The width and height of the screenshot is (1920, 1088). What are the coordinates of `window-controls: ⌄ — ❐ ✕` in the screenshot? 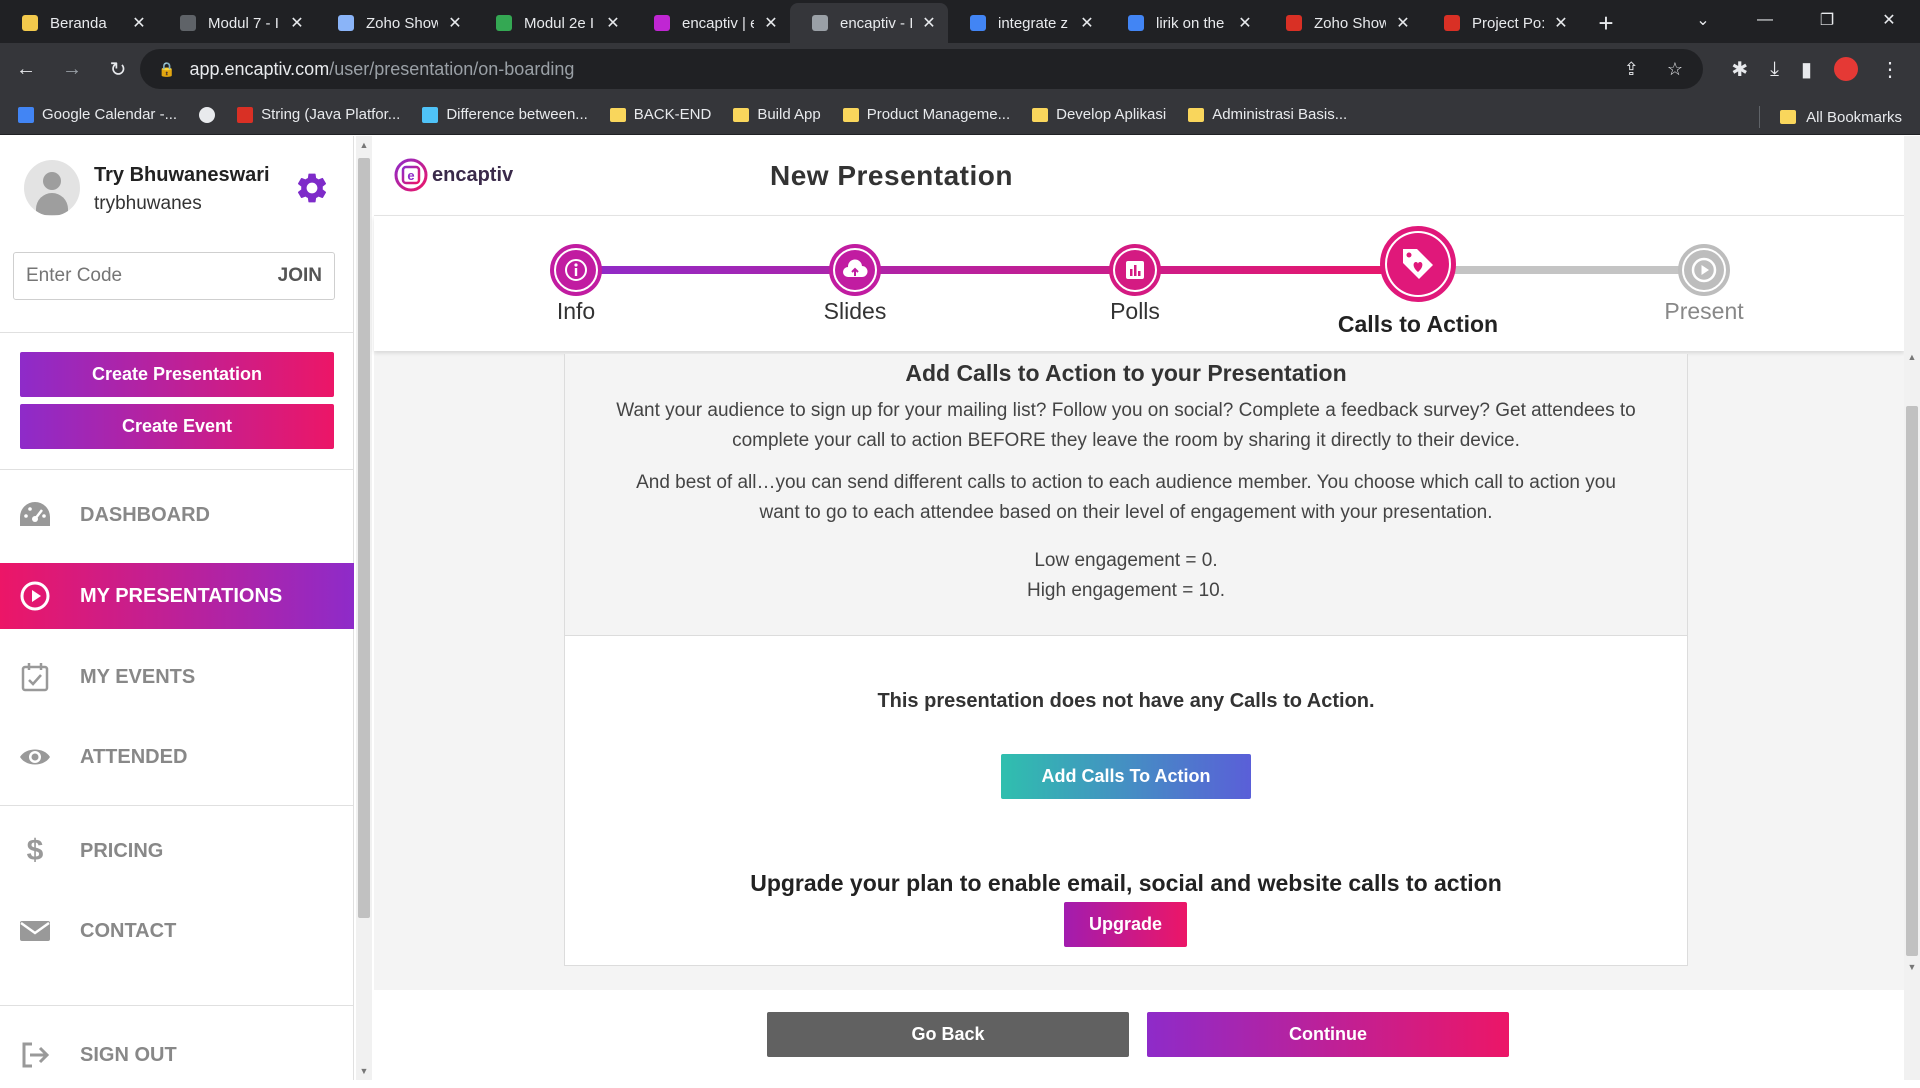 It's located at (1796, 20).